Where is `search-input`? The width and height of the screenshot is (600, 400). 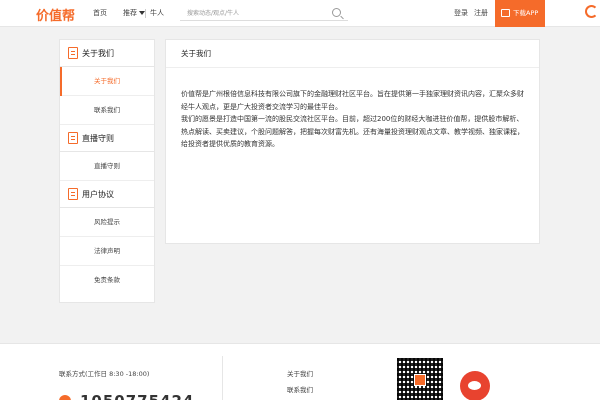 search-input is located at coordinates (250, 13).